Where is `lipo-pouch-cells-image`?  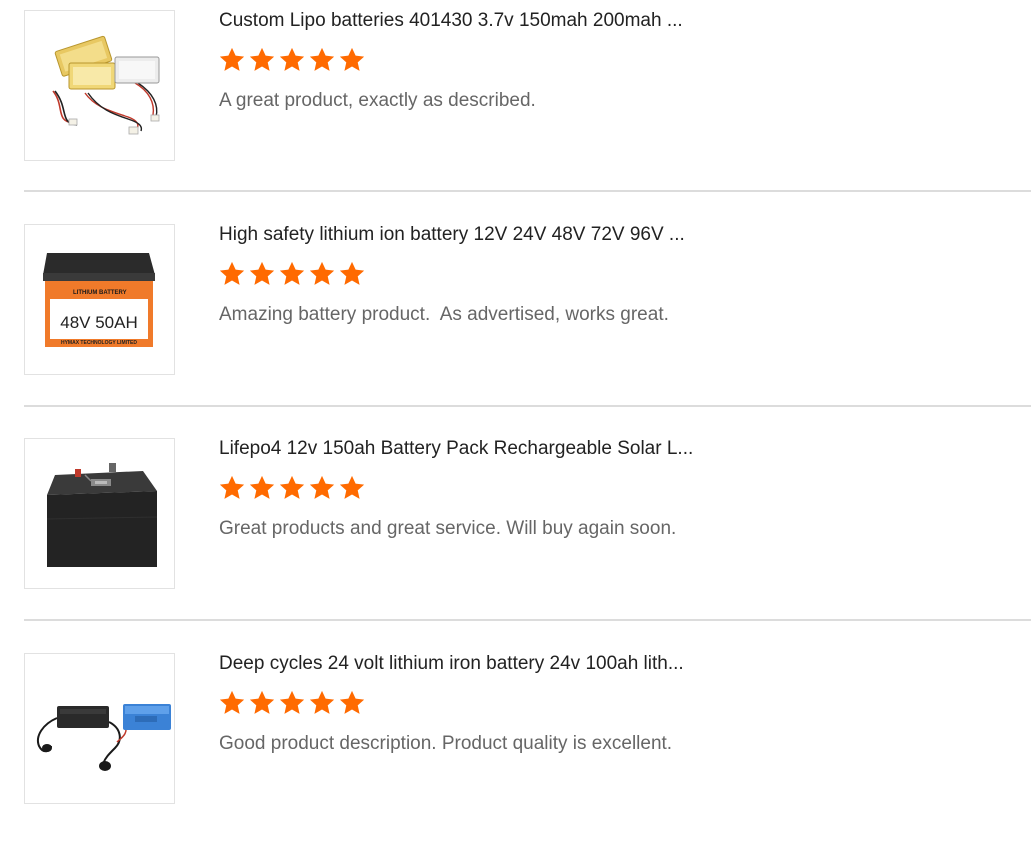
lipo-pouch-cells-image is located at coordinates (106, 85).